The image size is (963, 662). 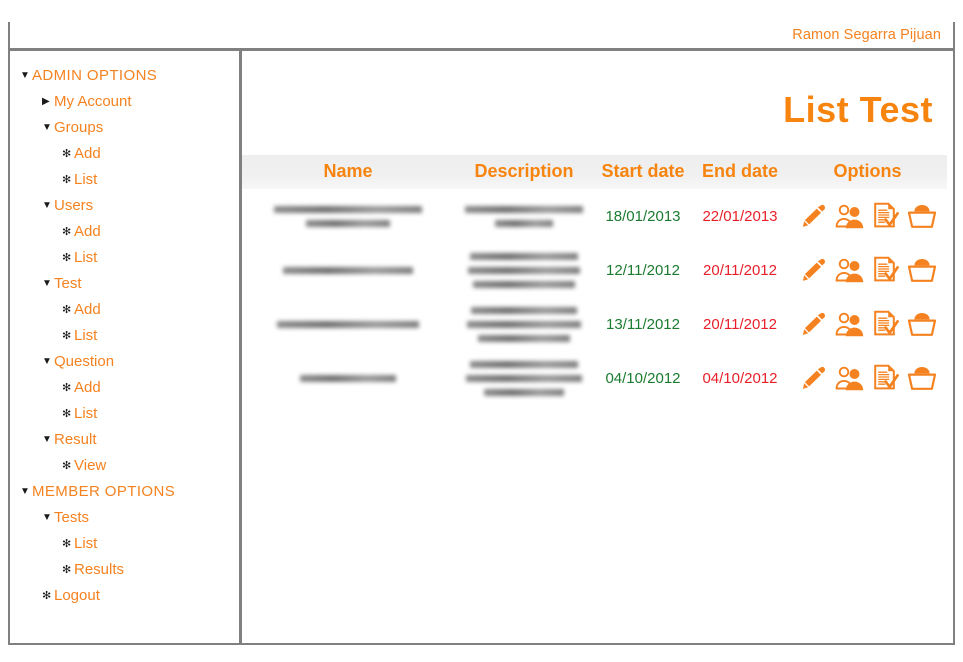 I want to click on sidebar-item-label: Groups, so click(x=79, y=127).